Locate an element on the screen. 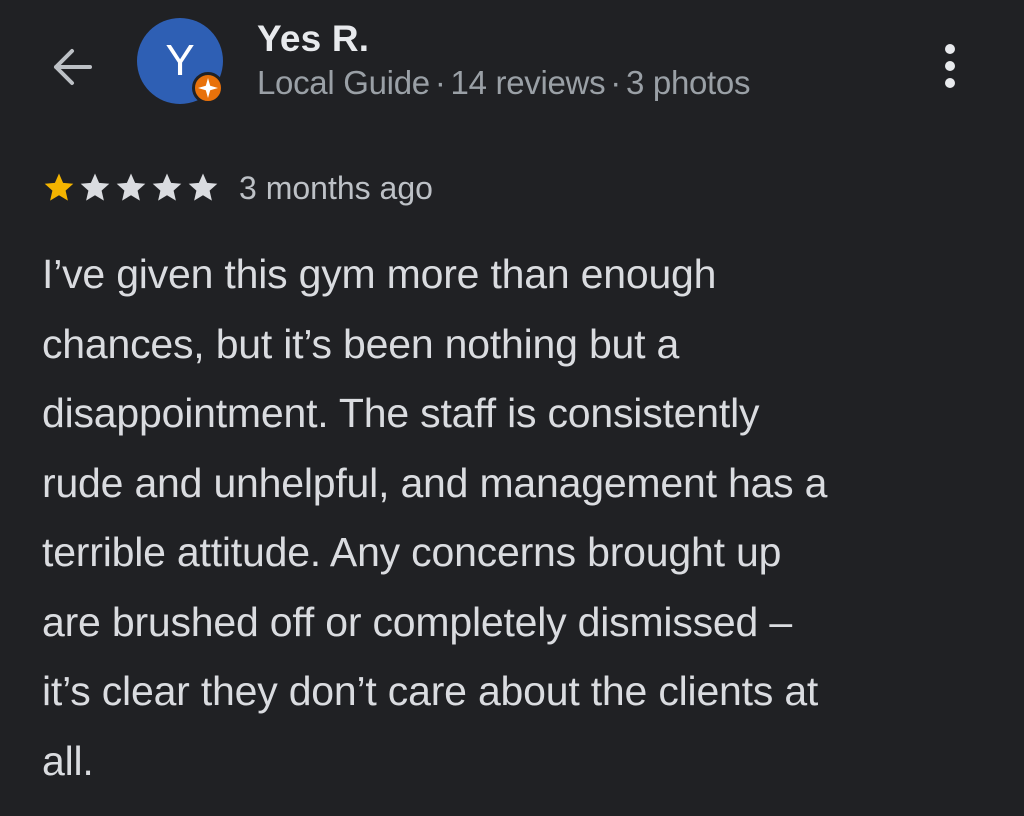  arrow-left-icon is located at coordinates (73, 67).